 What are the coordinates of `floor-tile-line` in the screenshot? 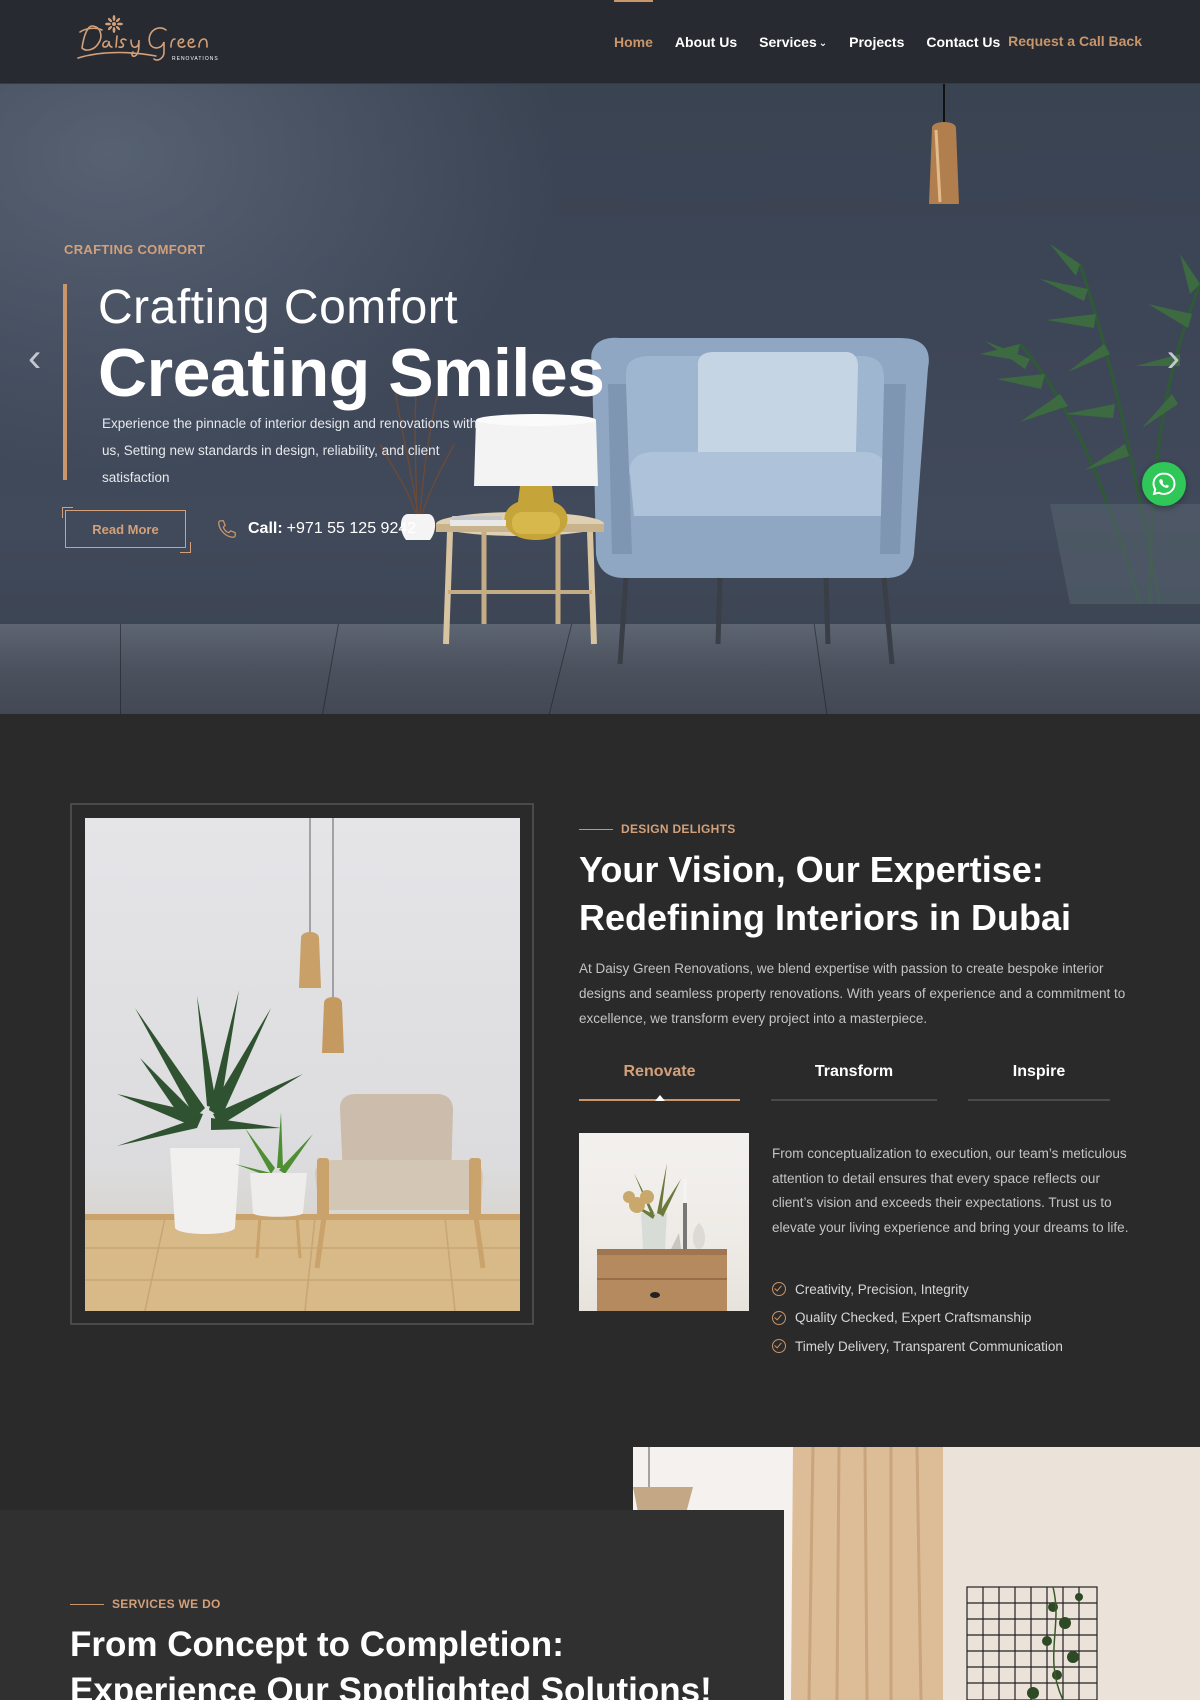 It's located at (120, 669).